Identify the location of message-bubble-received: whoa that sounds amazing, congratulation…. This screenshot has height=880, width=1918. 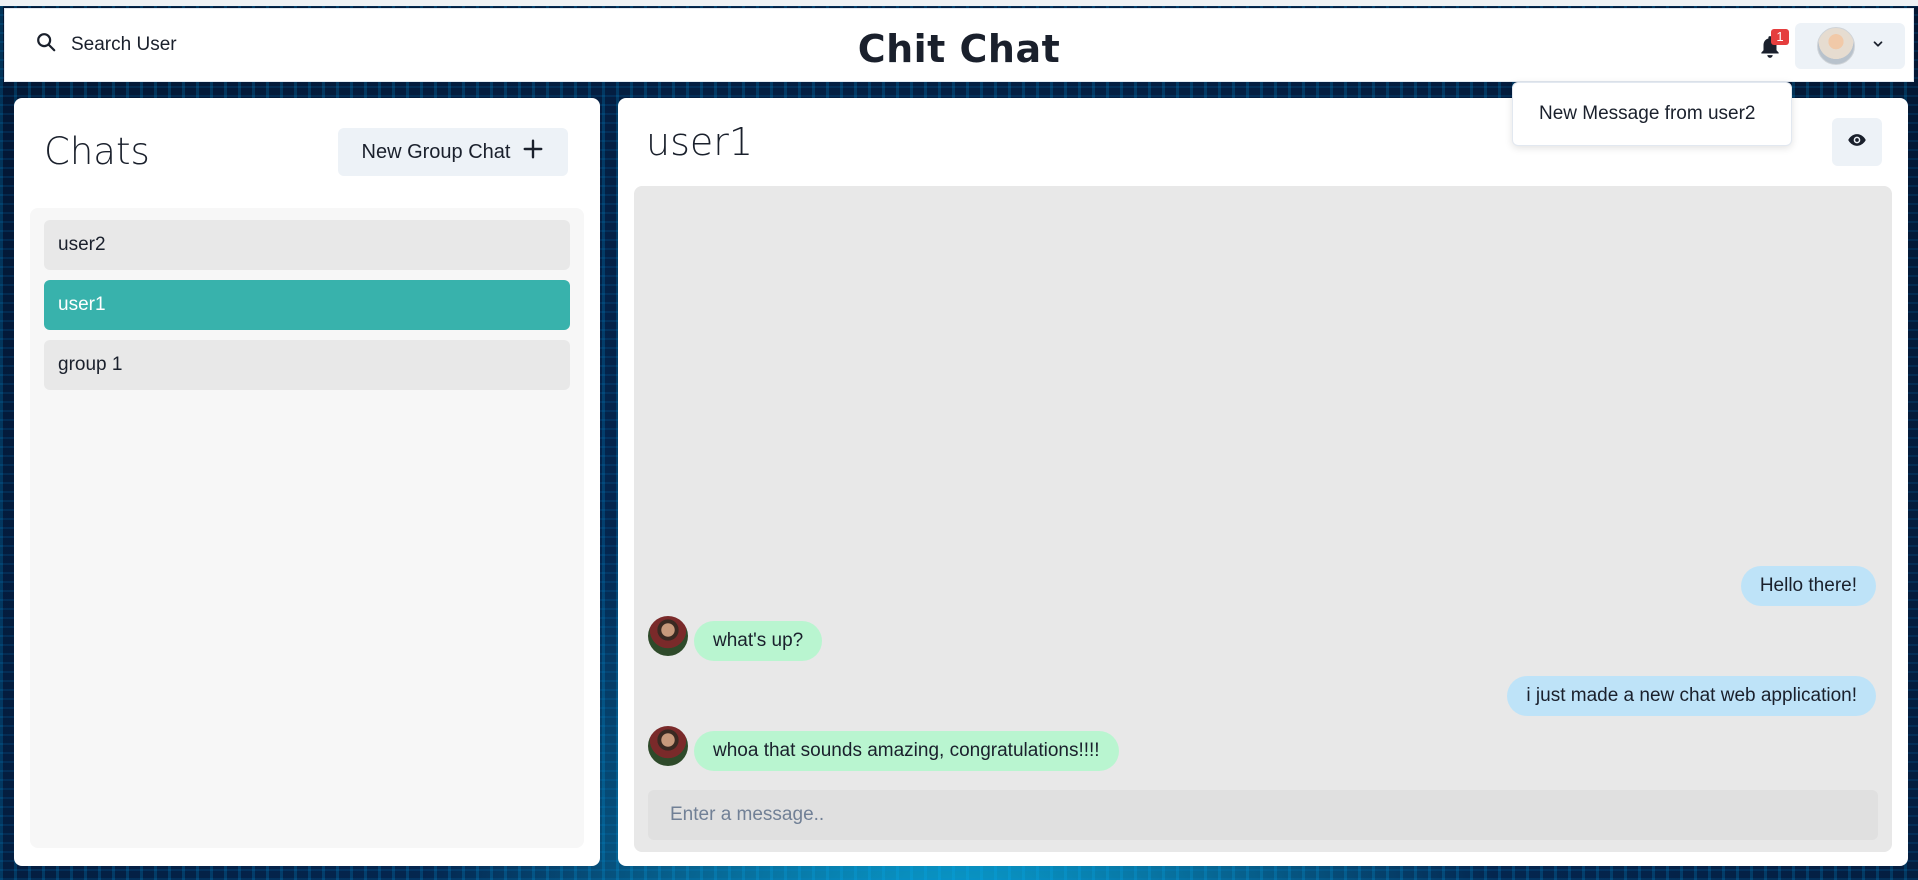
(906, 751).